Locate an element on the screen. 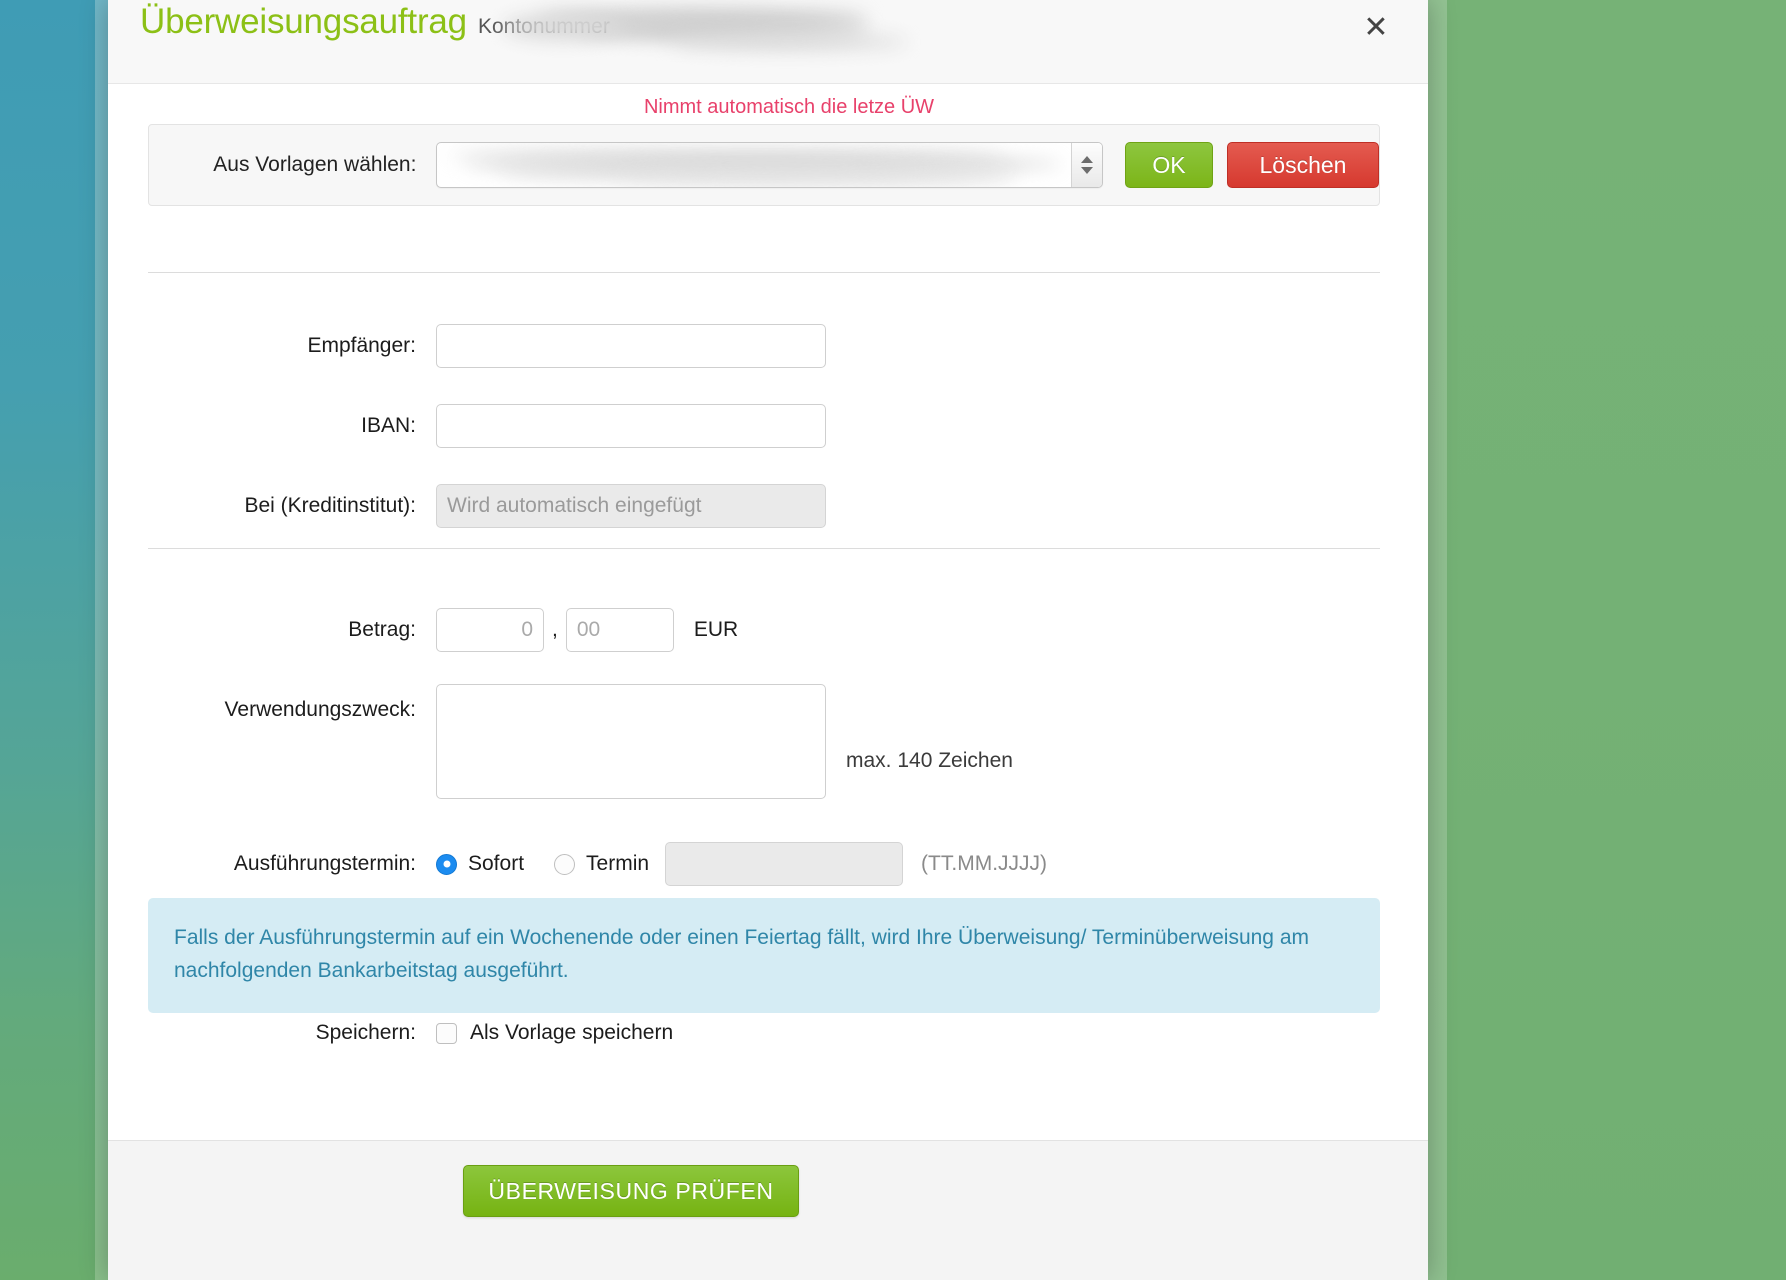 The height and width of the screenshot is (1280, 1786). radio-group-sofort: Sofort is located at coordinates (480, 864).